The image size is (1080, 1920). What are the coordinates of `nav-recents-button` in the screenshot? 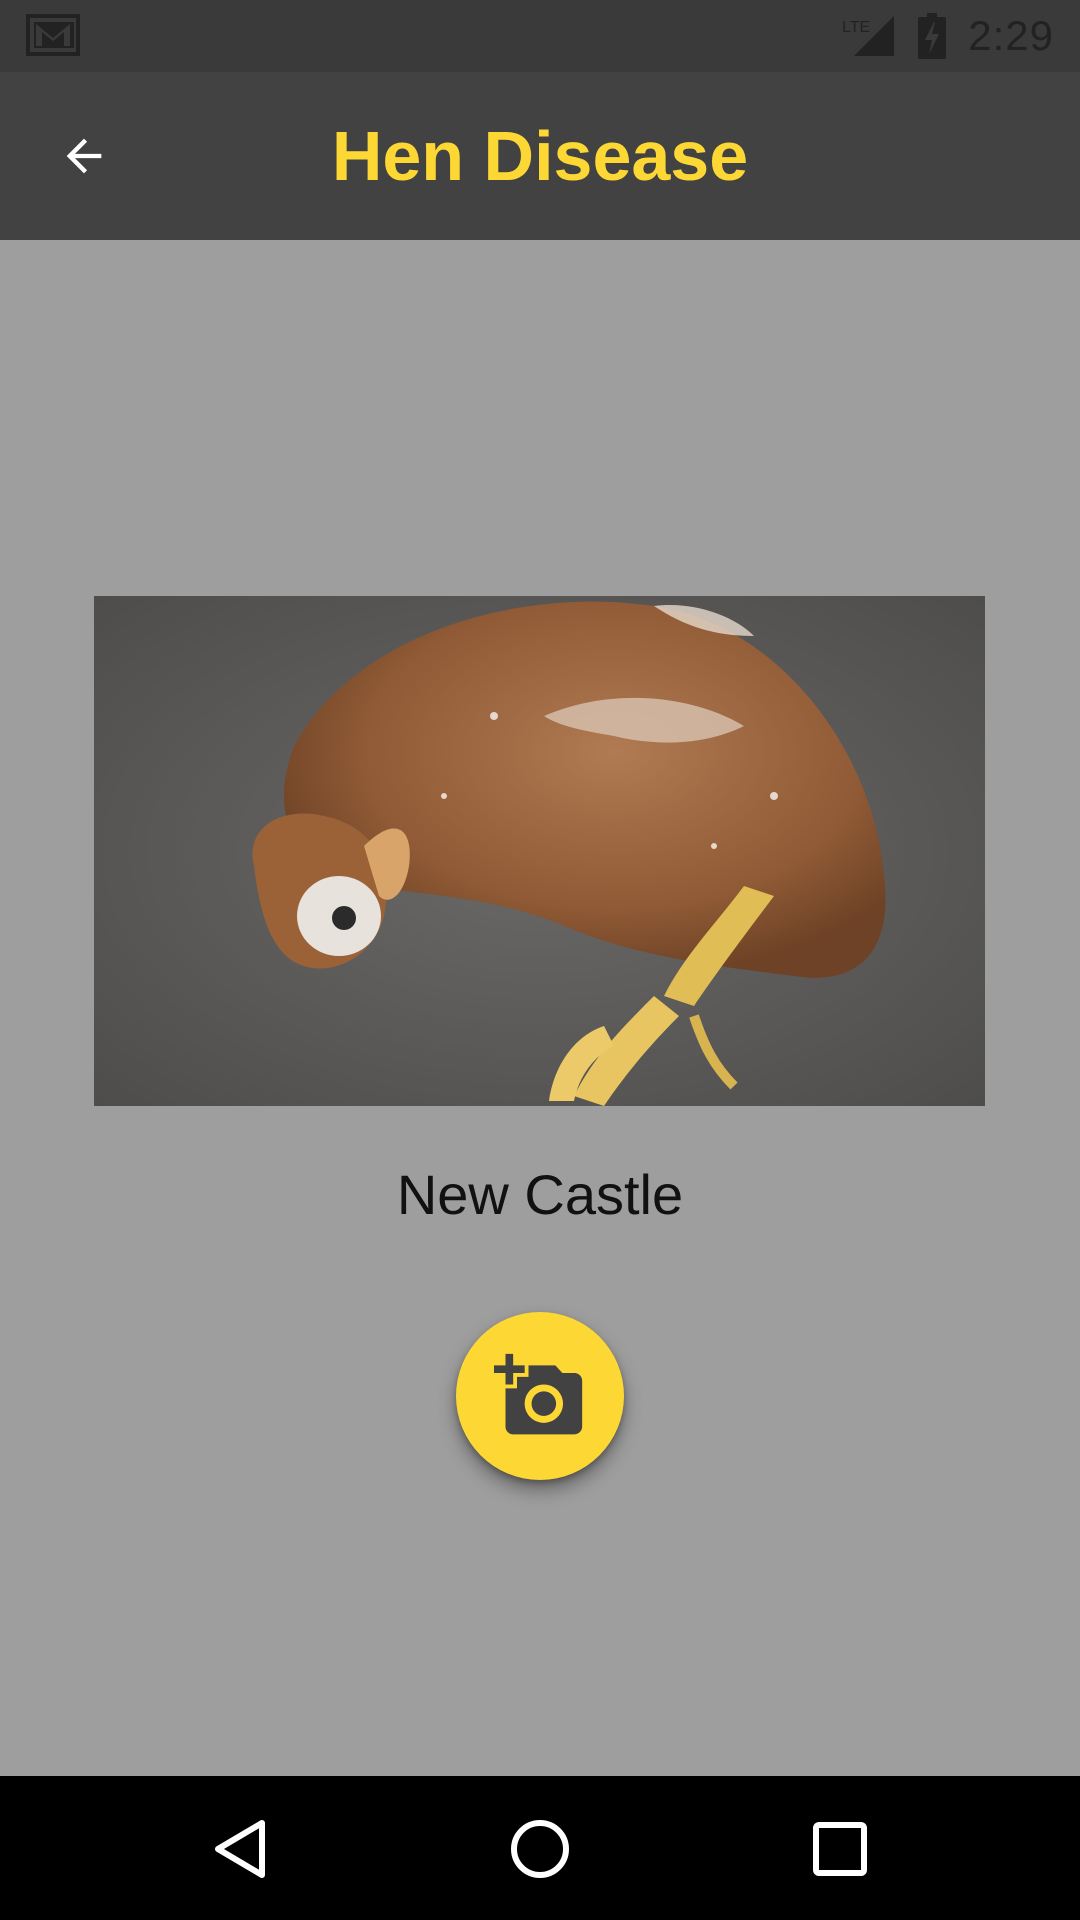 It's located at (840, 1849).